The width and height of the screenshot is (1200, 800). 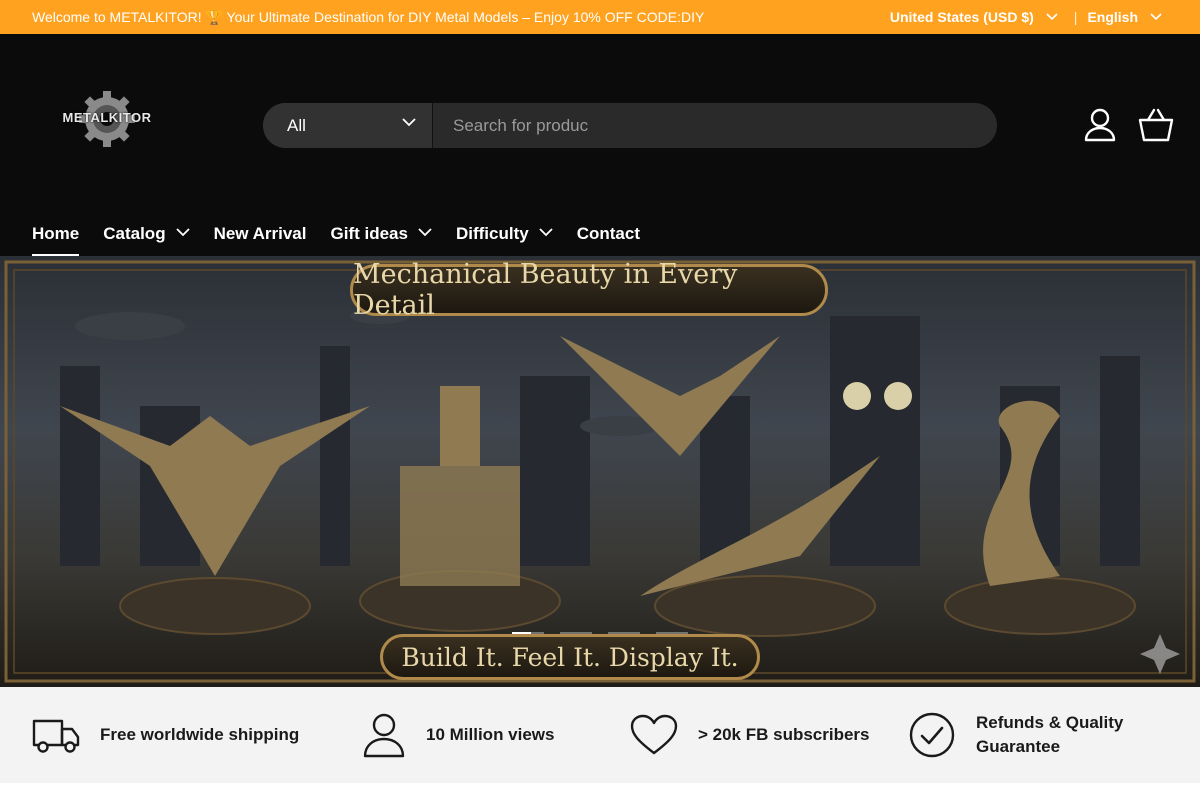 What do you see at coordinates (654, 734) in the screenshot?
I see `heart-icon` at bounding box center [654, 734].